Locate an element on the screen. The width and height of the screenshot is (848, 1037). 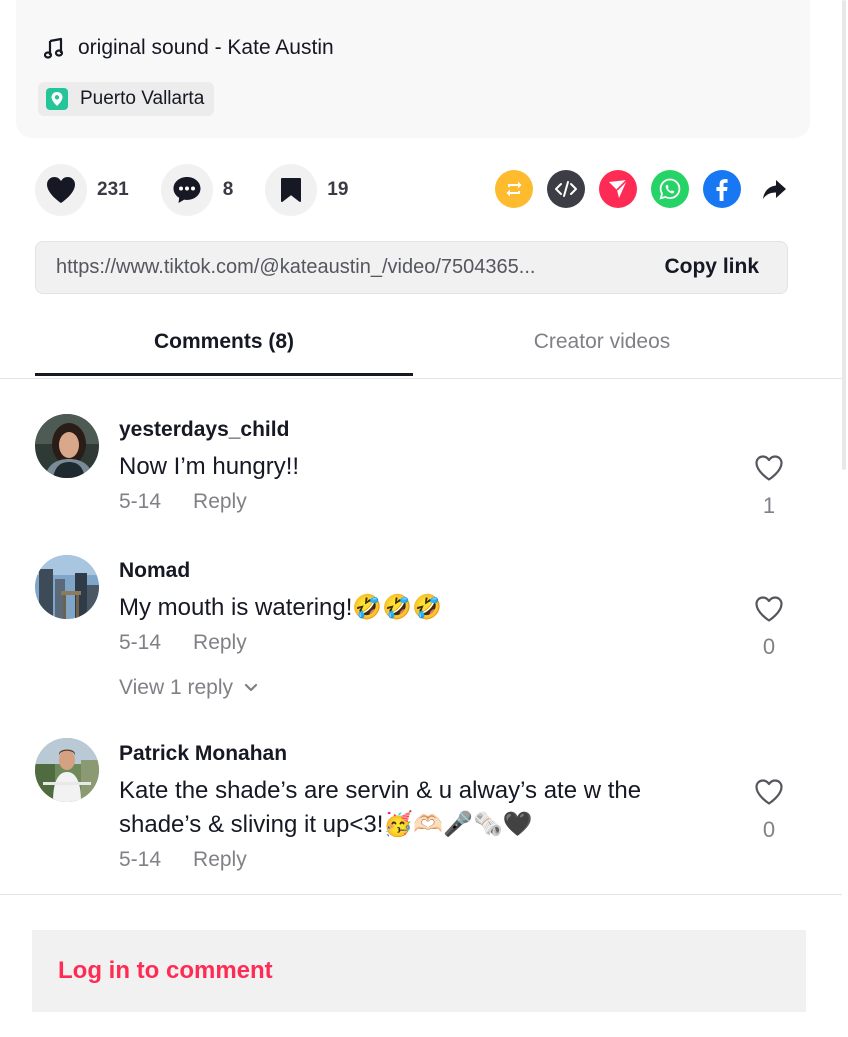
view-replies-label: View 1 reply is located at coordinates (176, 687).